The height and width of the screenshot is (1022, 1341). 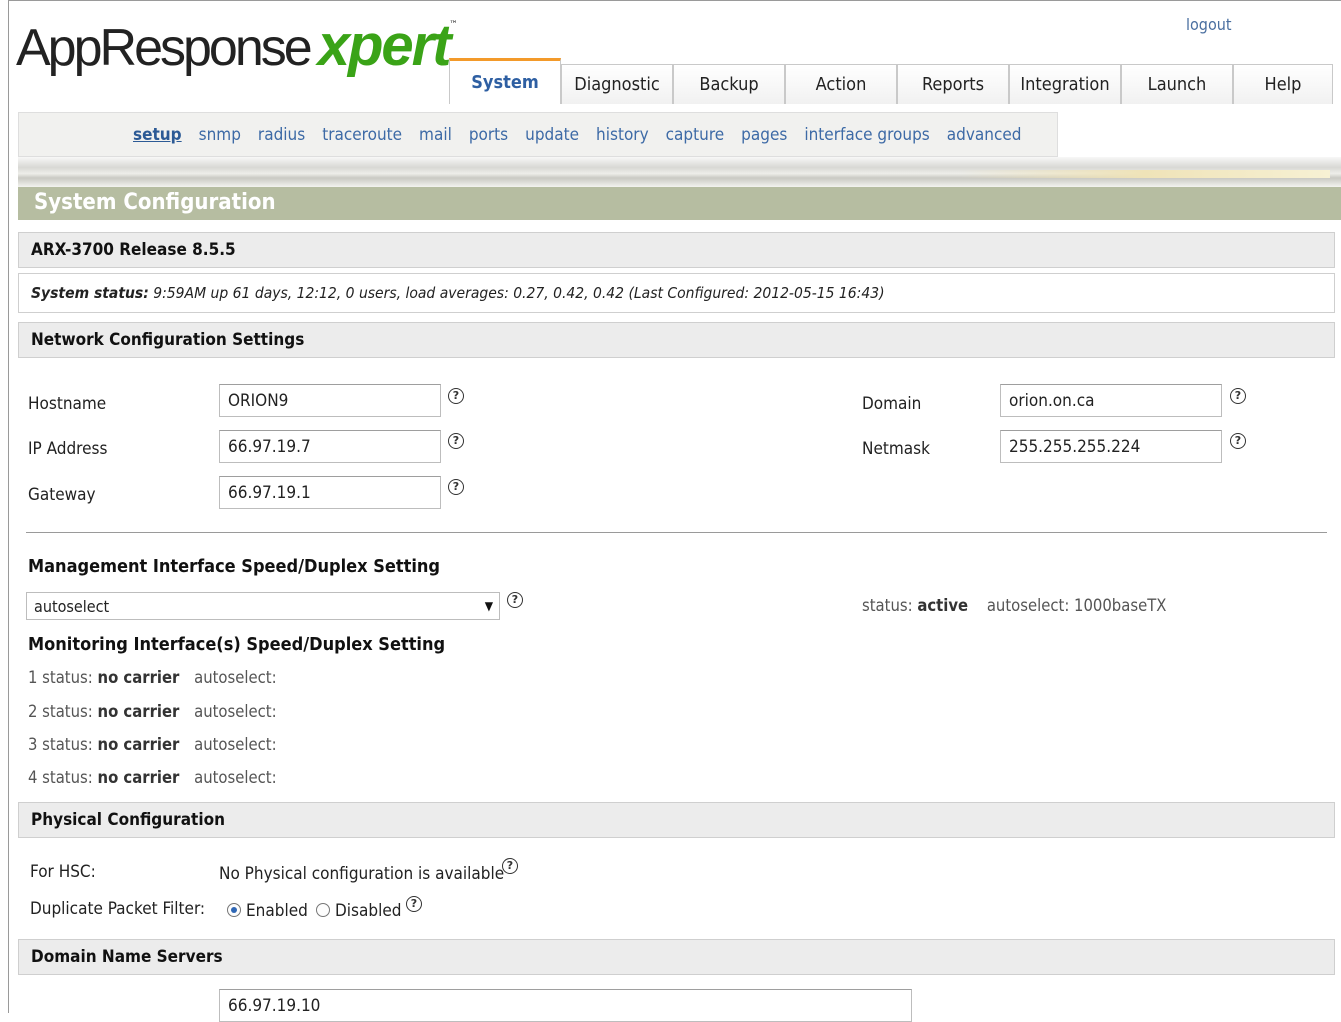 I want to click on tab-system: System, so click(x=505, y=81).